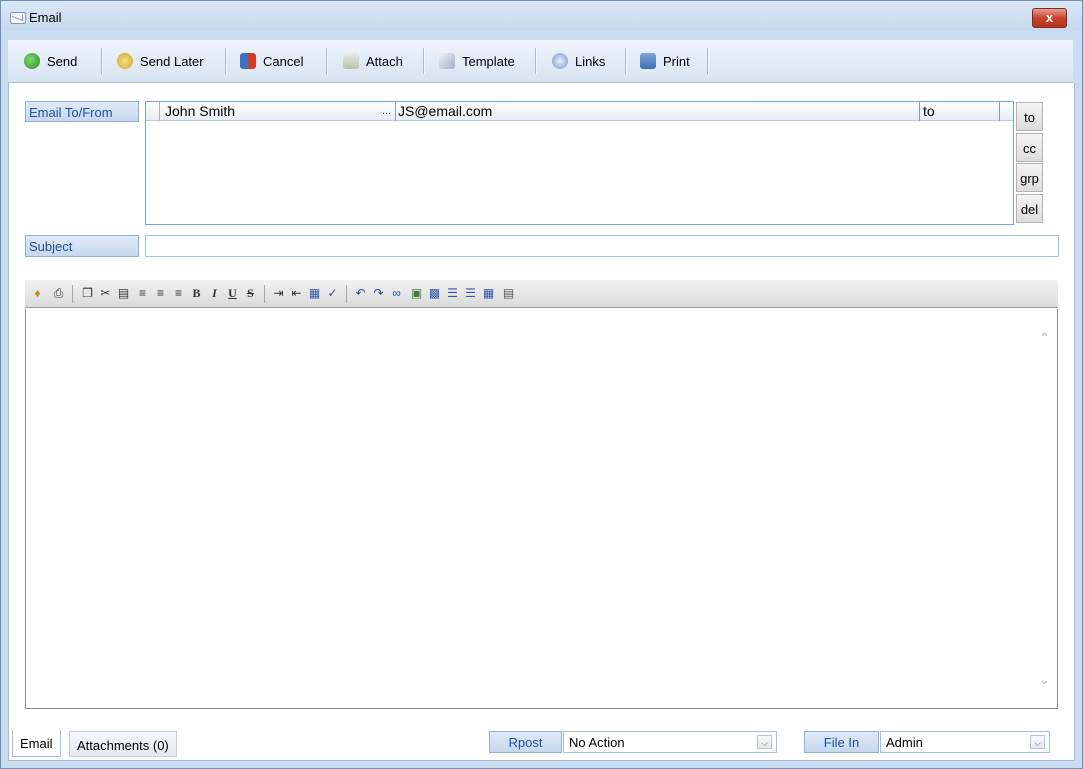 This screenshot has height=769, width=1083. What do you see at coordinates (525, 742) in the screenshot?
I see `rpost-label: Rpost` at bounding box center [525, 742].